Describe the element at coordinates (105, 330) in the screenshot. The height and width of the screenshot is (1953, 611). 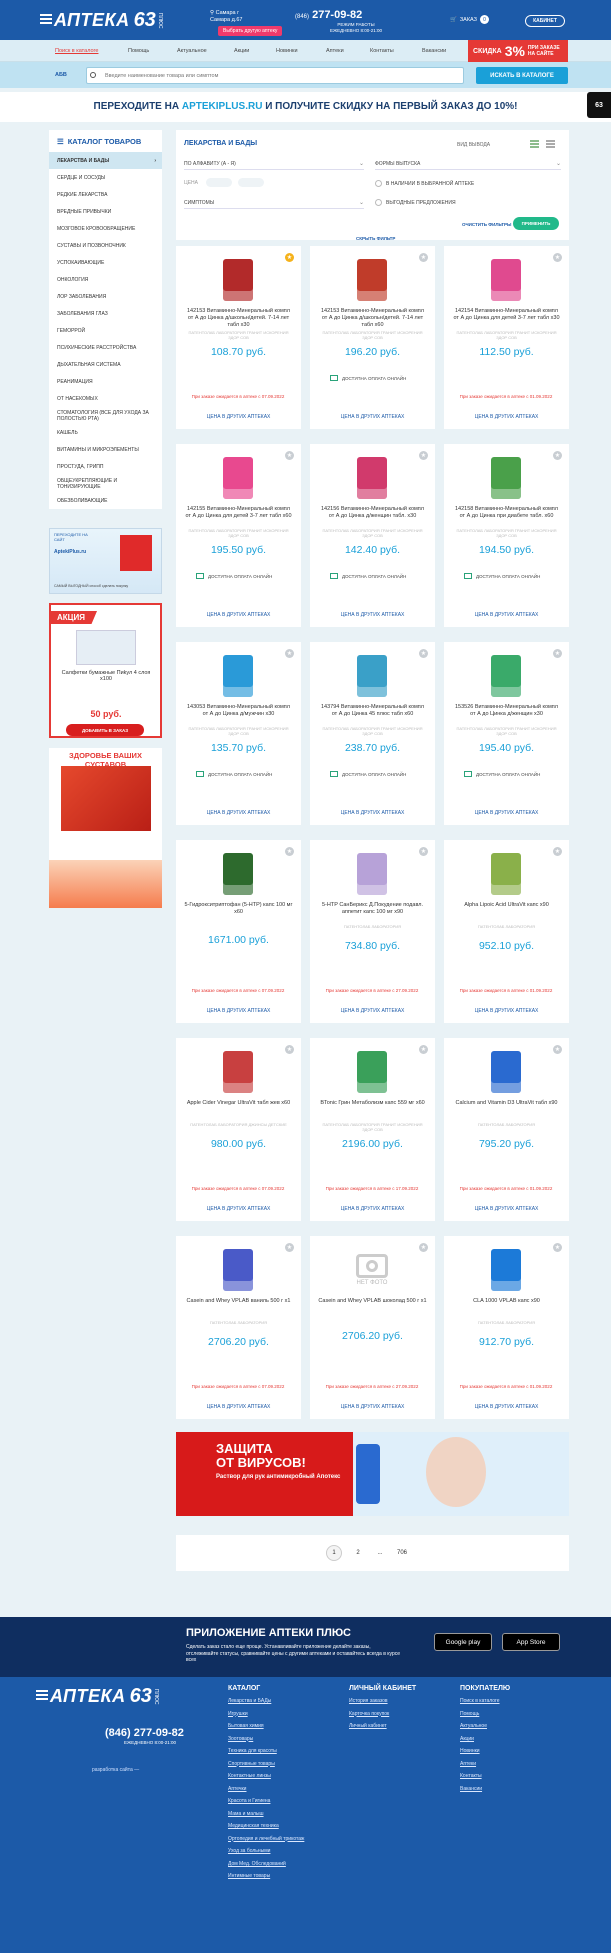
I see `sidebar-item: ГЕМОРРОЙ` at that location.